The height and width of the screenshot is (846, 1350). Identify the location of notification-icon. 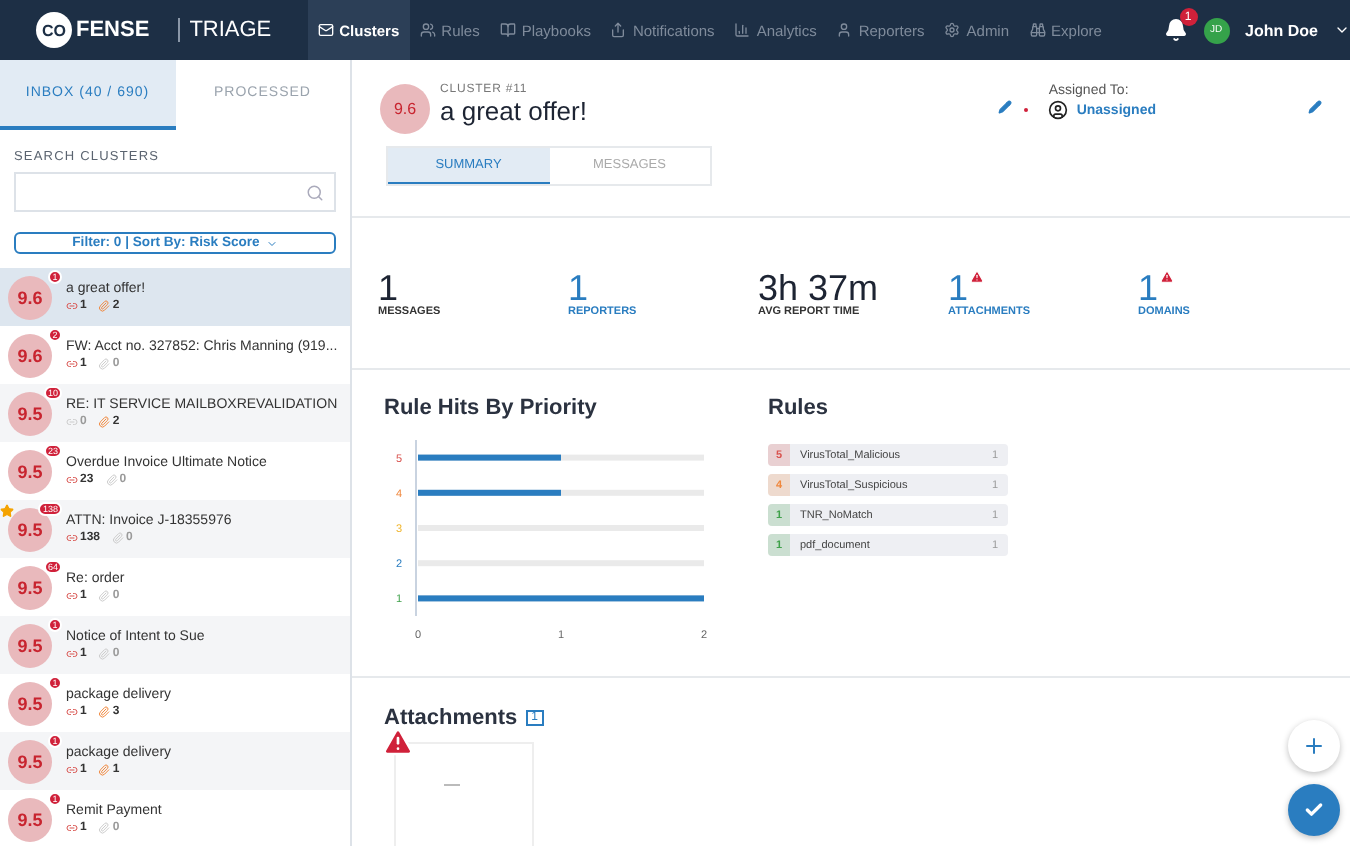
(1175, 30).